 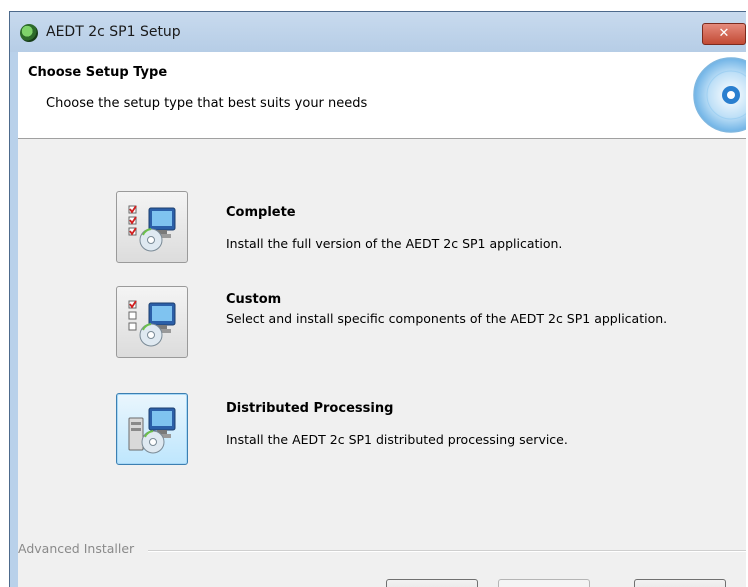 I want to click on complete-setup-icon, so click(x=152, y=228).